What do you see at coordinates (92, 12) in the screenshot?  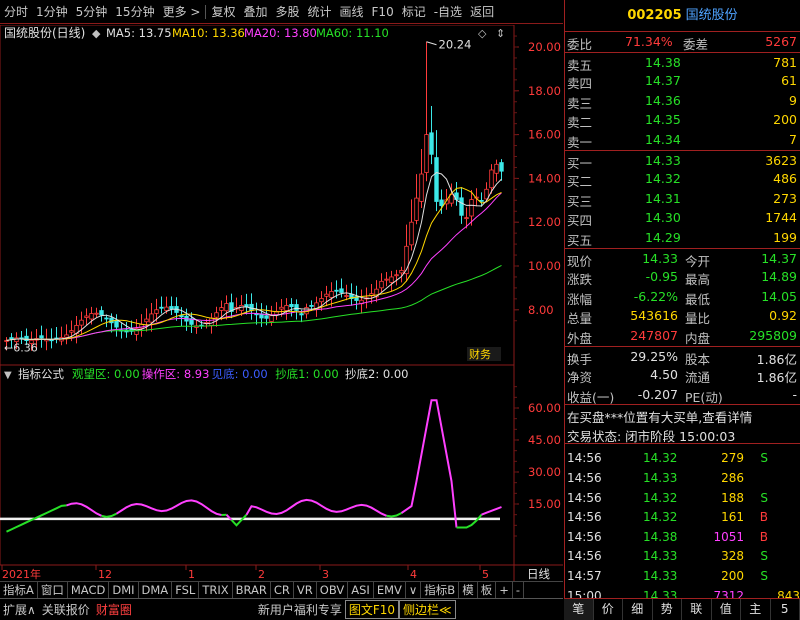 I see `toolbar-btn-2: 5分钟` at bounding box center [92, 12].